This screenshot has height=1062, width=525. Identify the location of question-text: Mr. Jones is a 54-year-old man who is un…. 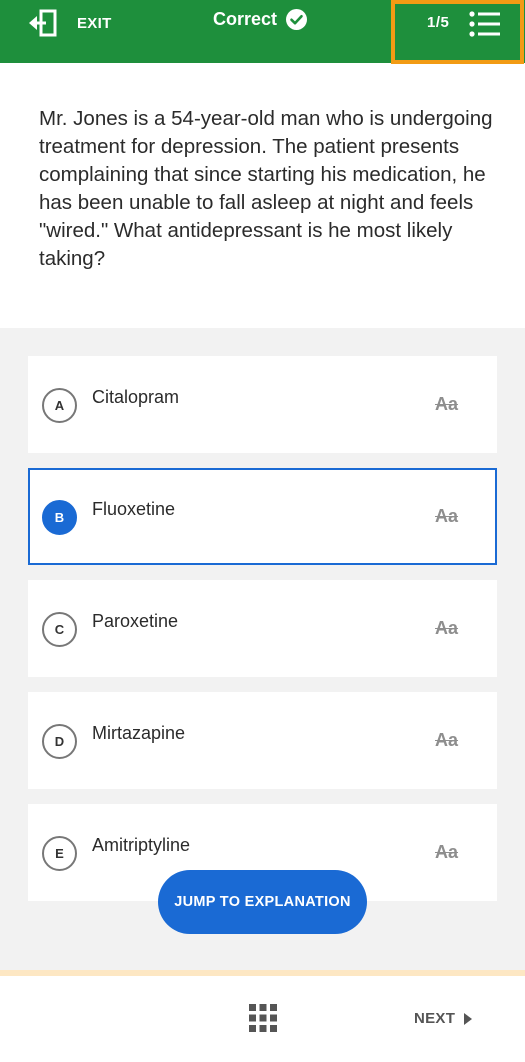
(266, 188).